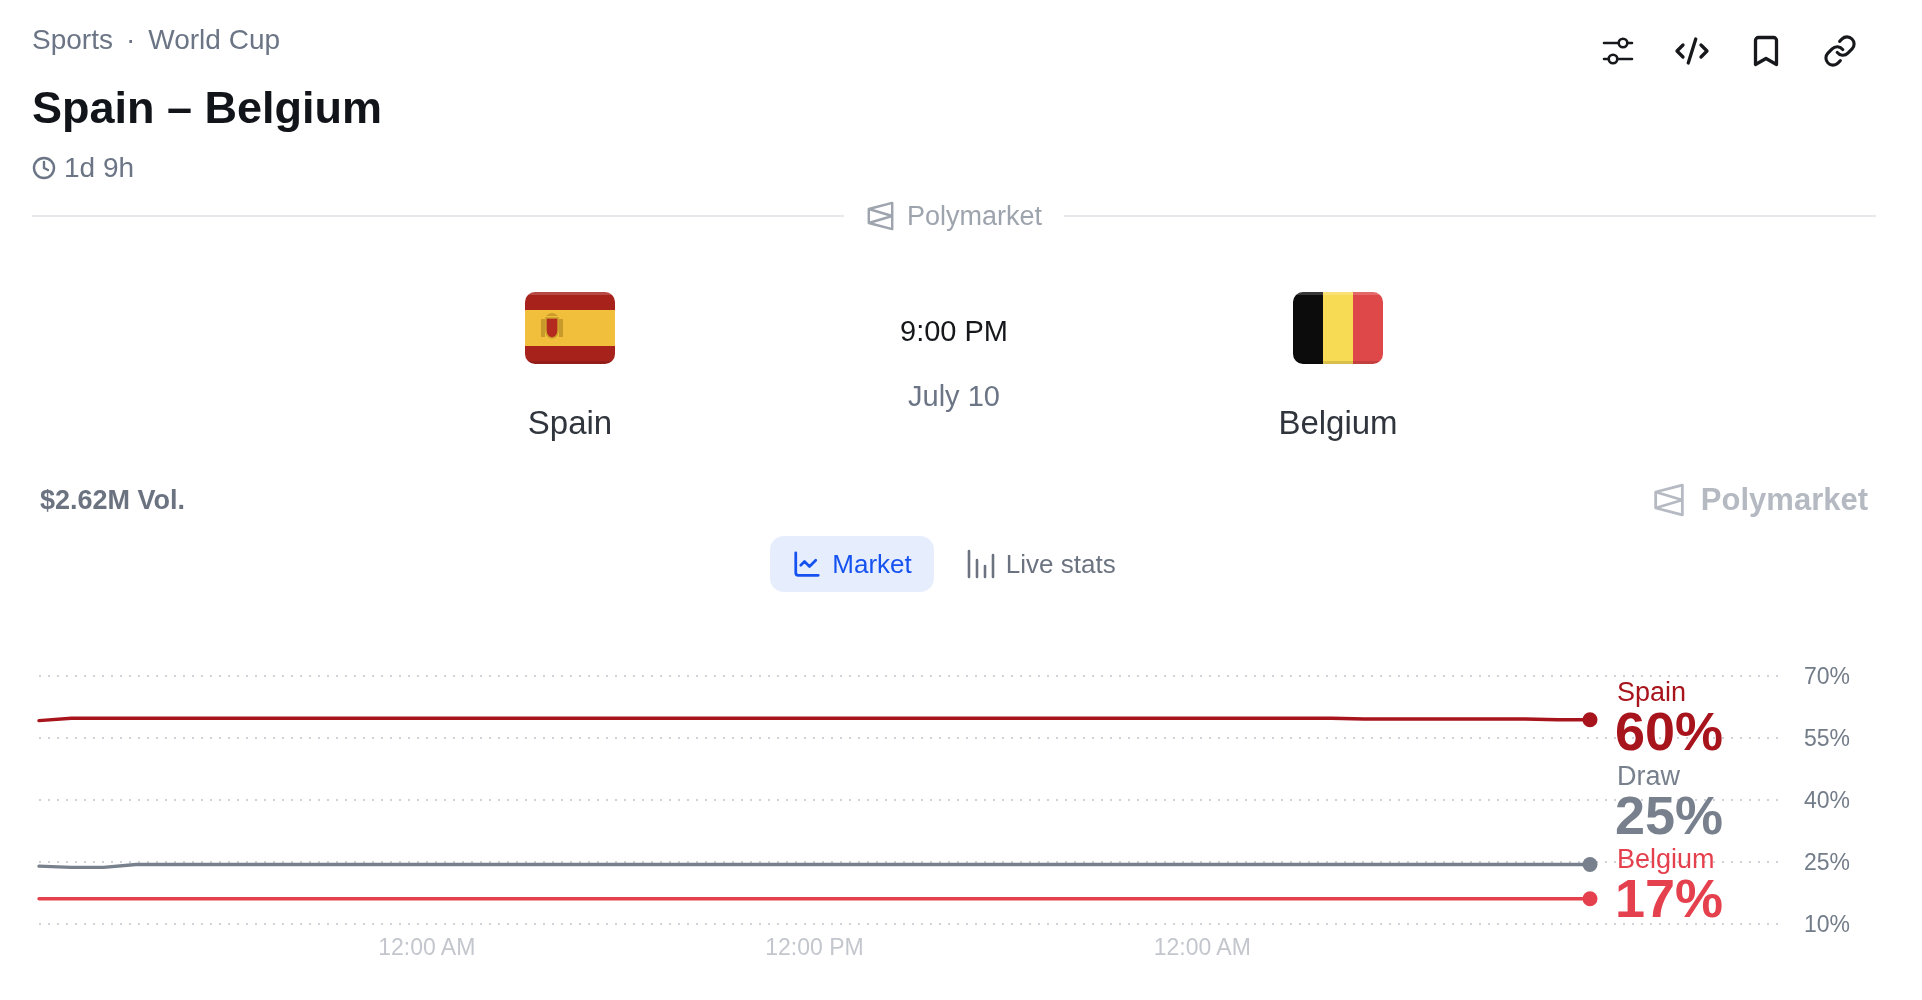 The image size is (1922, 1000). Describe the element at coordinates (814, 947) in the screenshot. I see `axis-tick-label: 12:00 PM` at that location.